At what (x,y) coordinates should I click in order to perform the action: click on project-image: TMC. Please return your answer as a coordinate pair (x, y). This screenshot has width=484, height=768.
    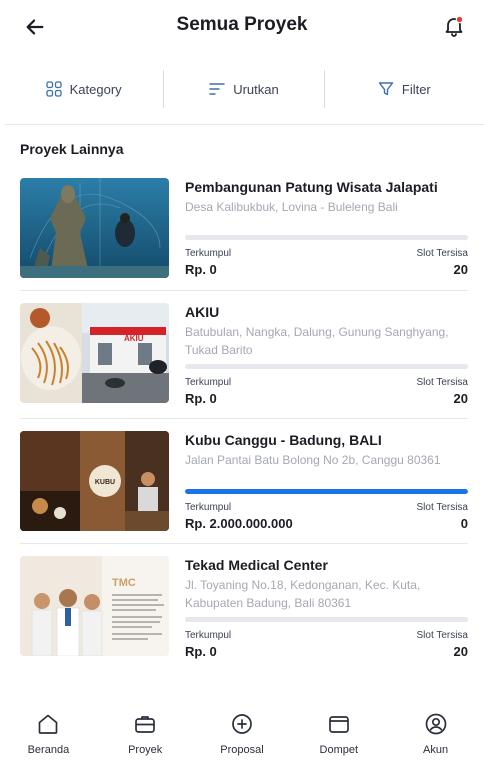
    Looking at the image, I should click on (94, 606).